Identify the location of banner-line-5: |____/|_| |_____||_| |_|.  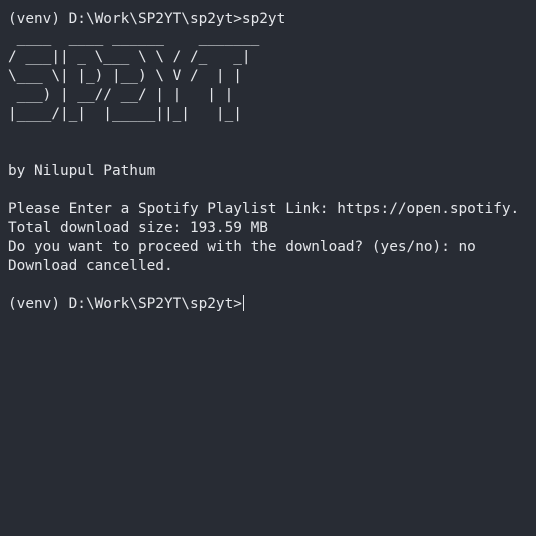
(125, 114).